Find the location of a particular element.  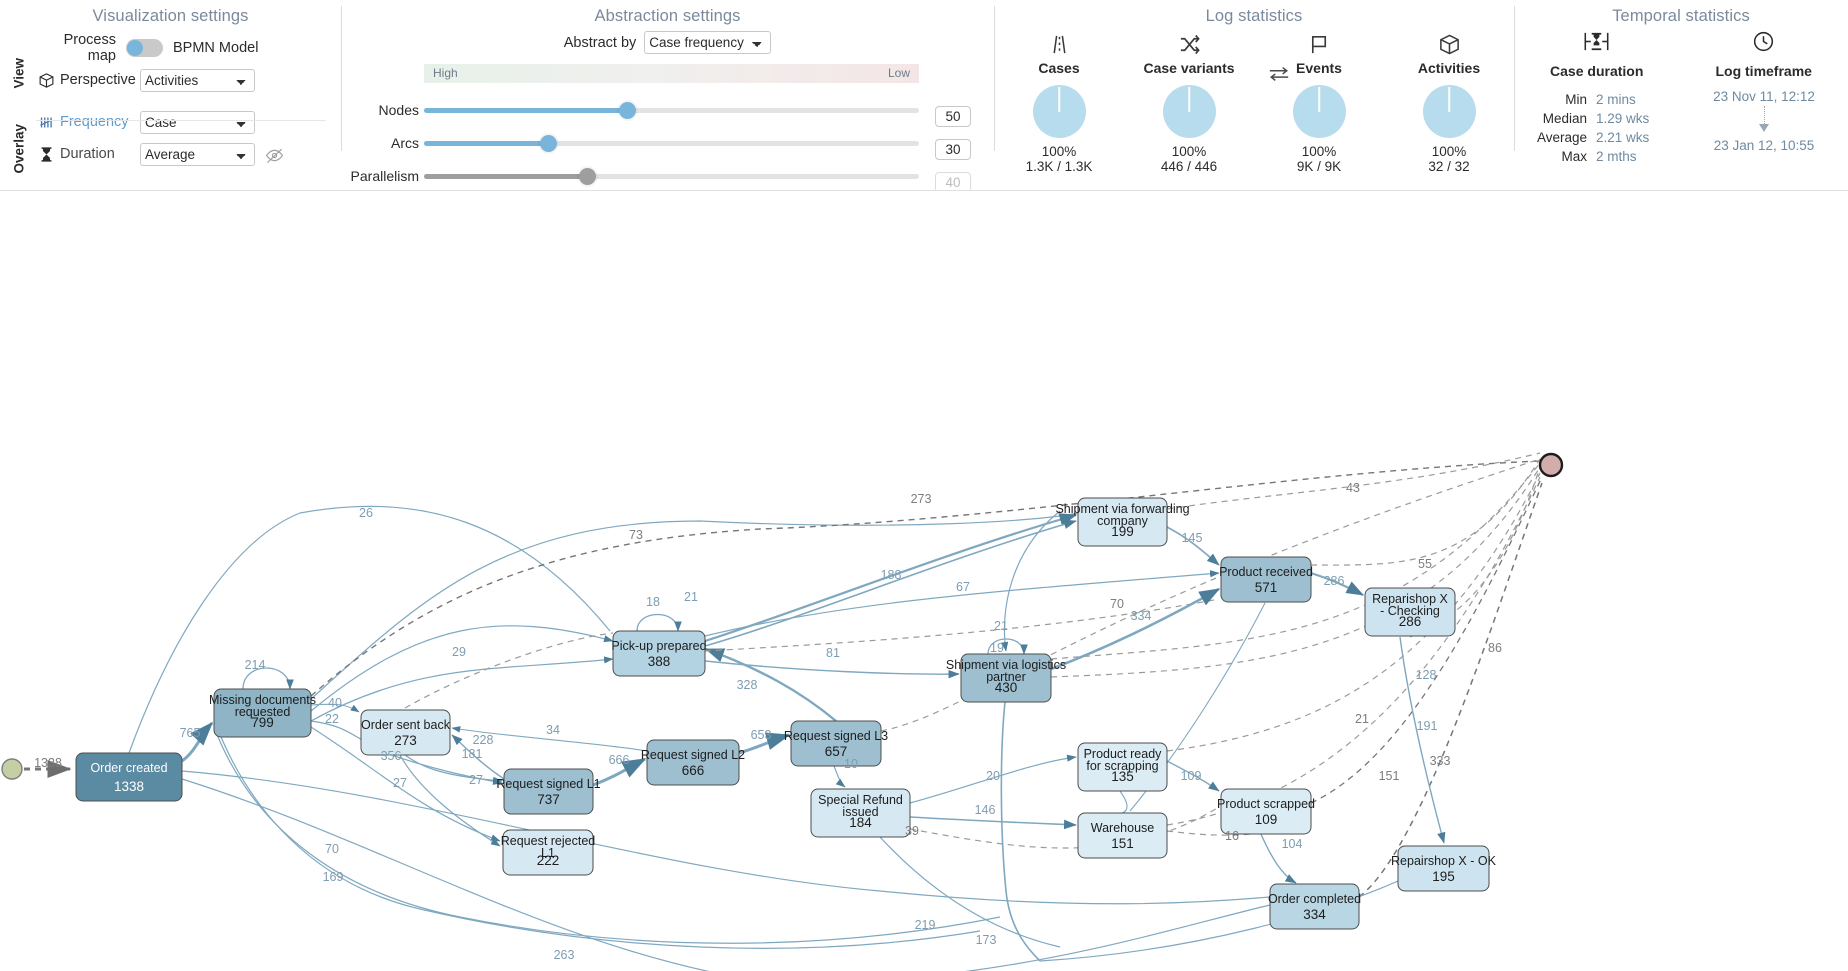

edge-label: 39 is located at coordinates (912, 831).